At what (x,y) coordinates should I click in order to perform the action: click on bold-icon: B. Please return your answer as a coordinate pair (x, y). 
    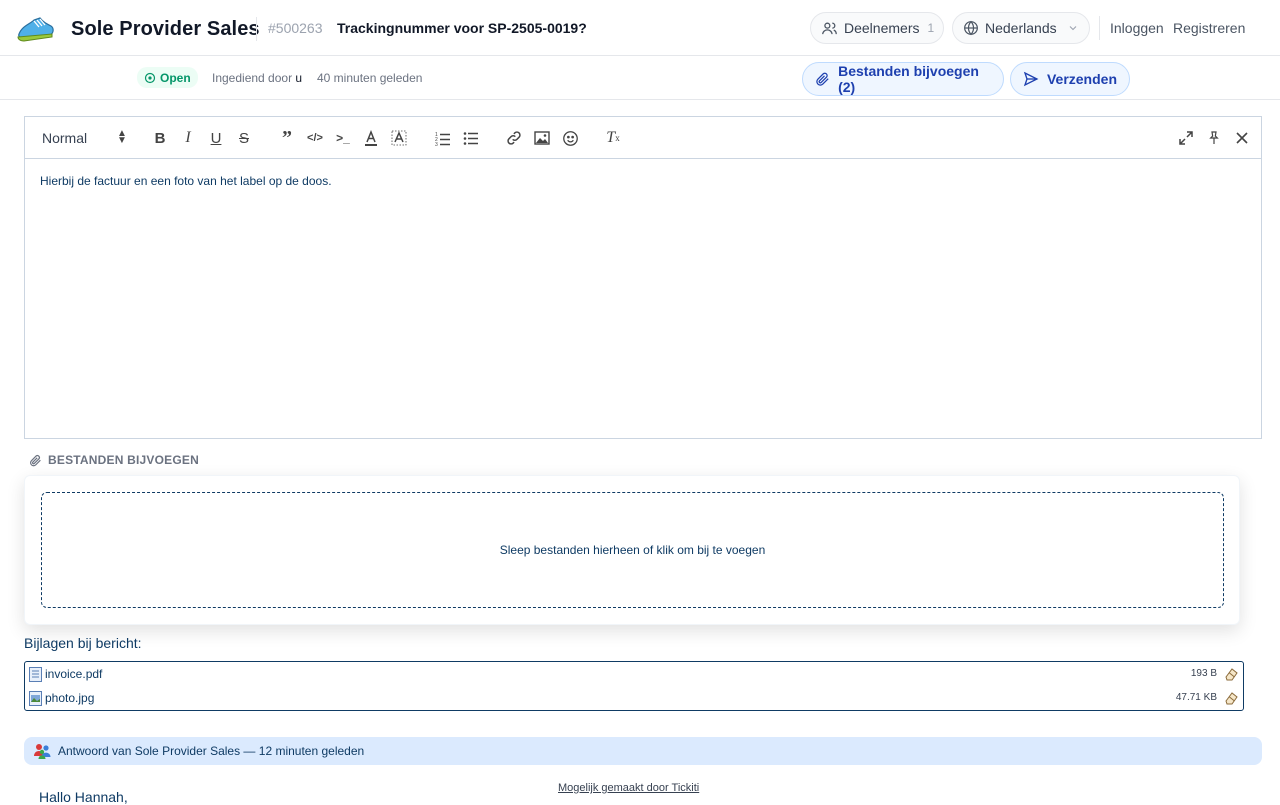
    Looking at the image, I should click on (160, 138).